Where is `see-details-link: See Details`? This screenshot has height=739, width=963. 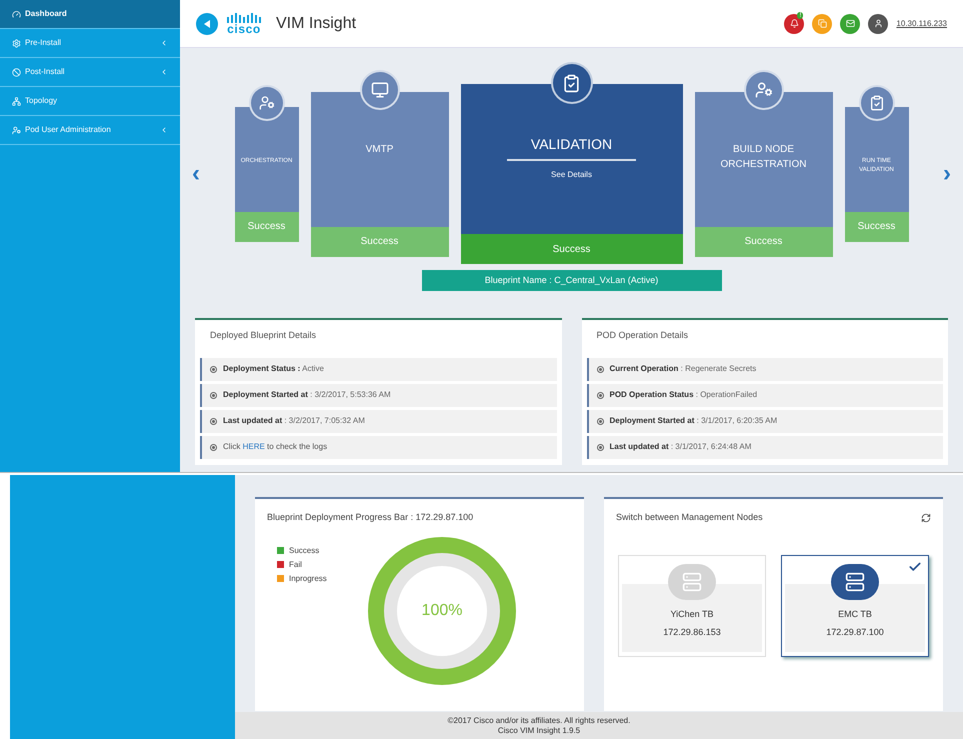
see-details-link: See Details is located at coordinates (571, 175).